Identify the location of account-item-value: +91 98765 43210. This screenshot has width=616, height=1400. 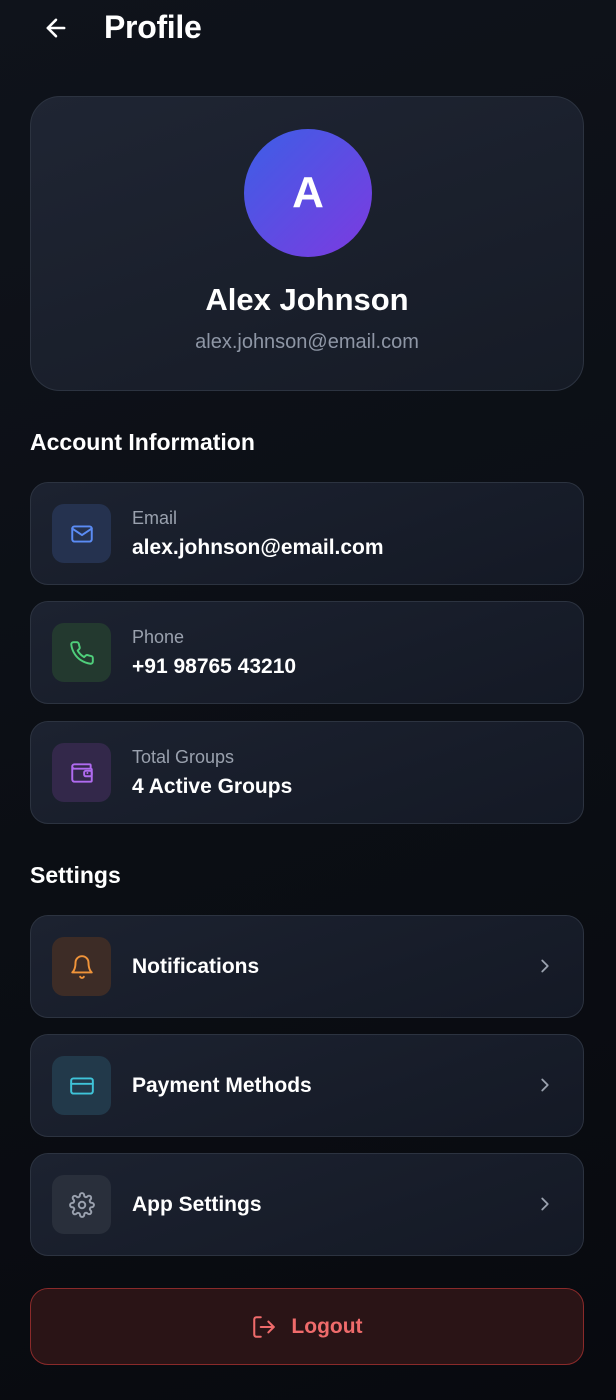
(214, 666).